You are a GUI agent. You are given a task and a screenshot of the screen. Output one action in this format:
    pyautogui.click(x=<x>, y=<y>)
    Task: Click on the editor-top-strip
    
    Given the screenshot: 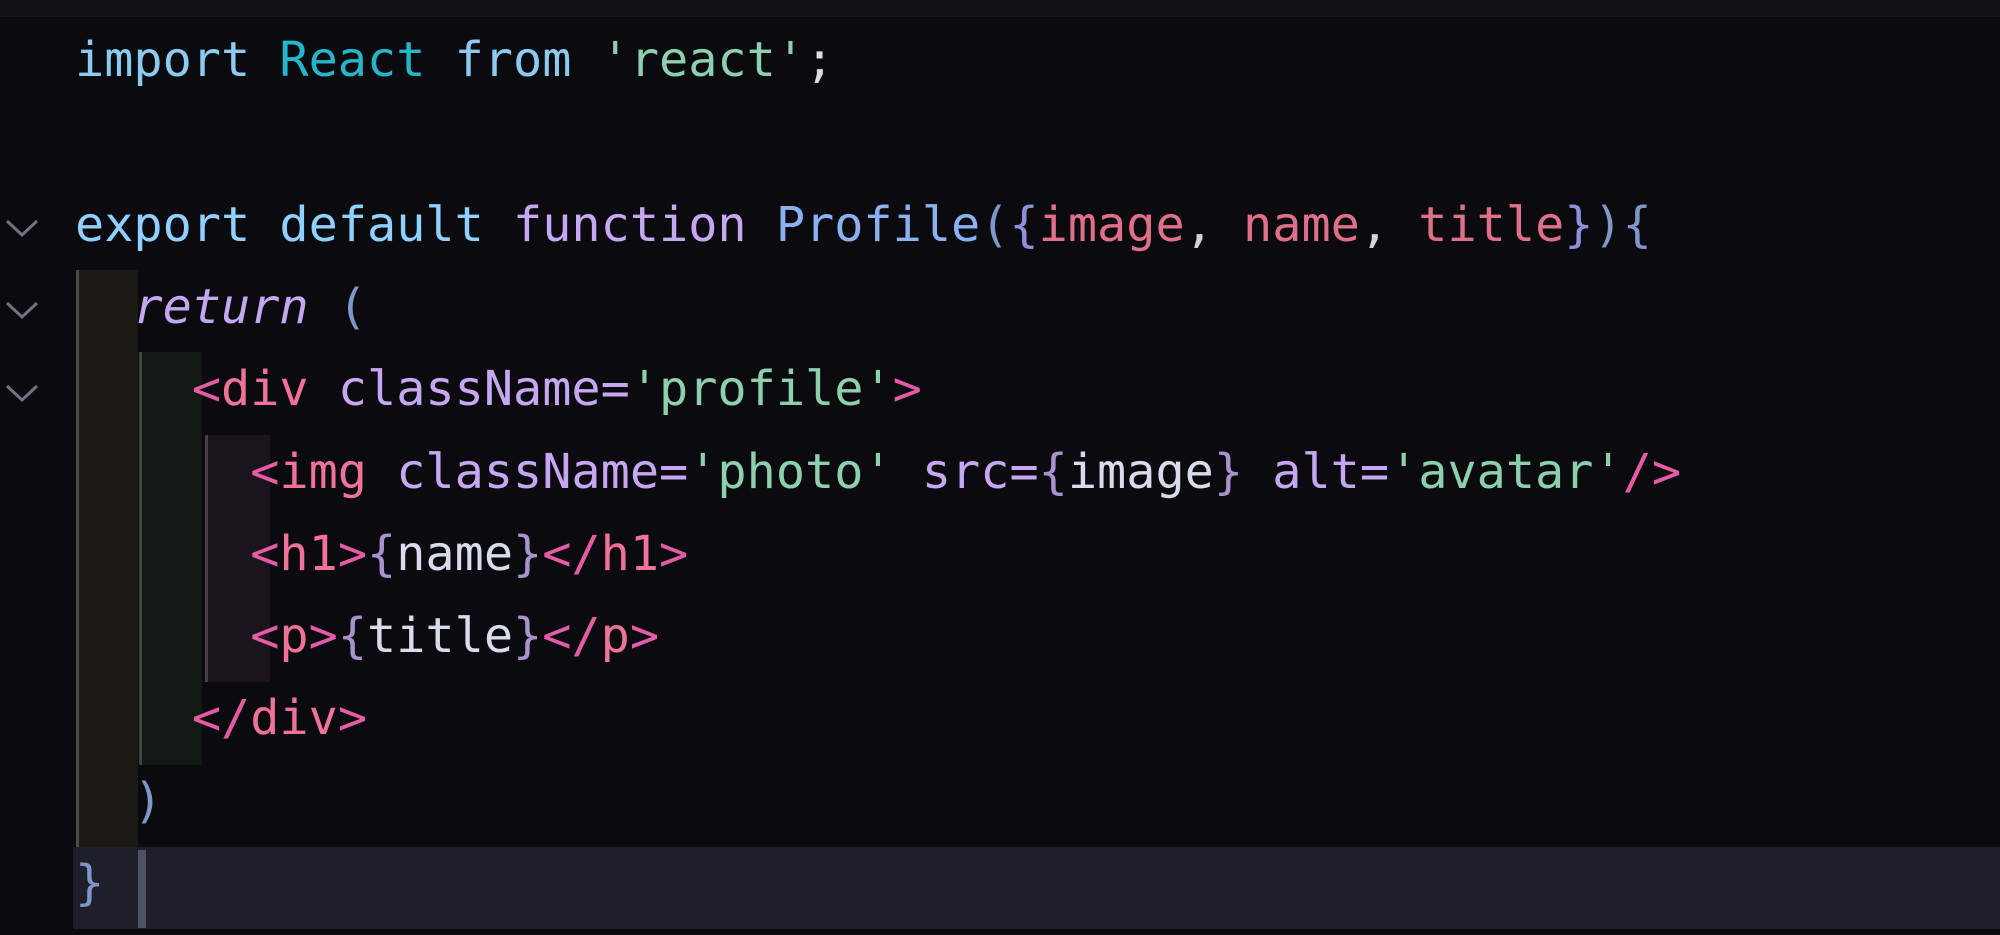 What is the action you would take?
    pyautogui.click(x=1000, y=8)
    